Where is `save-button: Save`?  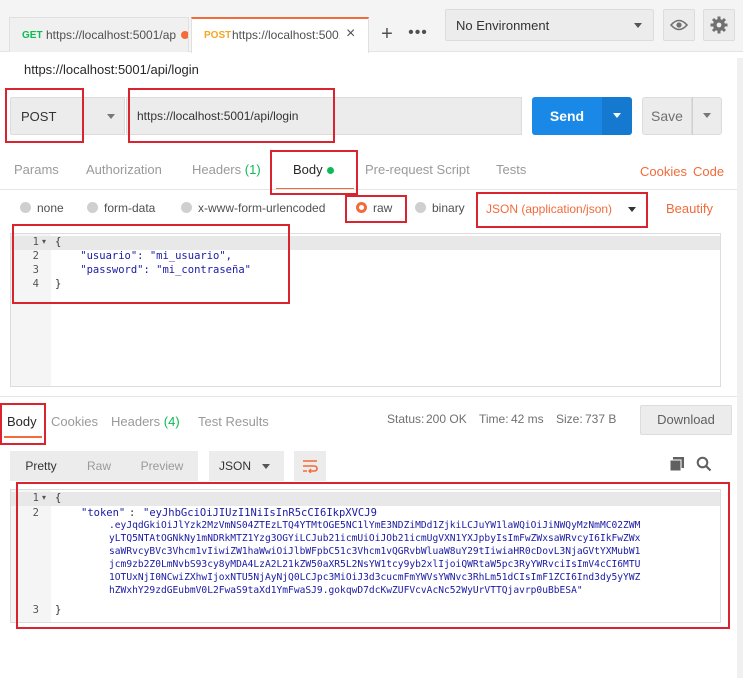 save-button: Save is located at coordinates (667, 116).